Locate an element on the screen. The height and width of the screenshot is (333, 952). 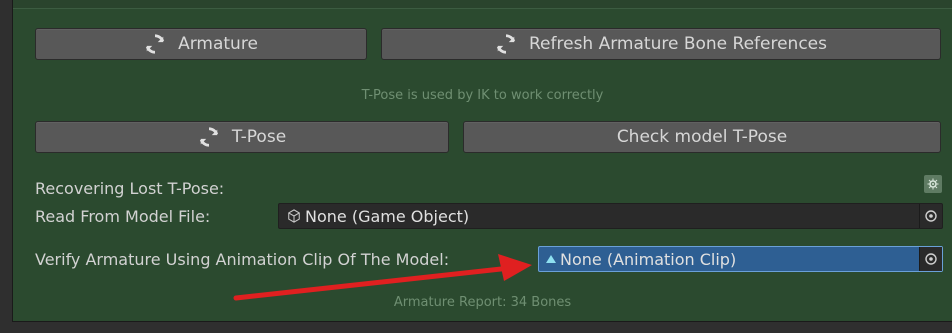
arrow-shaft is located at coordinates (373, 283).